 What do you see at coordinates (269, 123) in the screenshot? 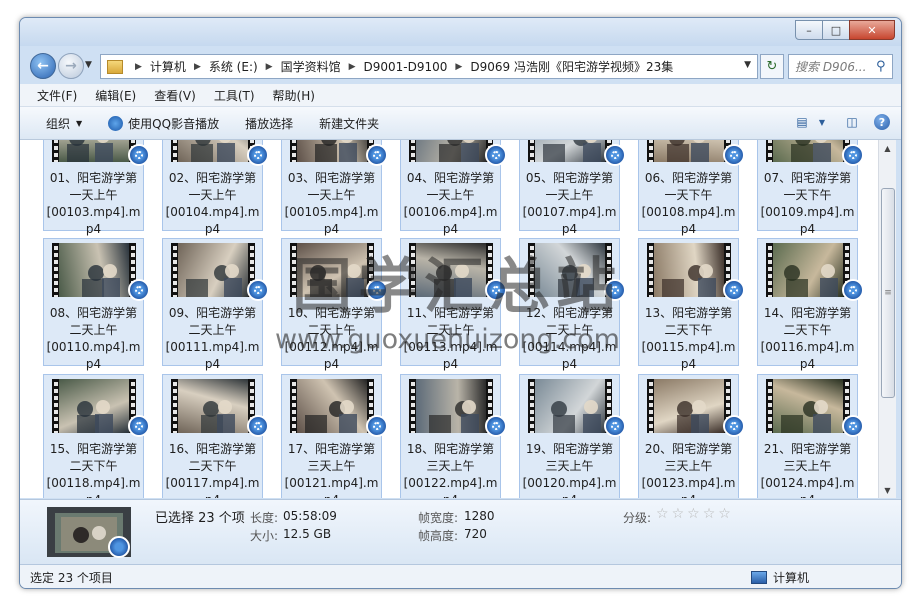
I see `play-selection-button: 播放选择` at bounding box center [269, 123].